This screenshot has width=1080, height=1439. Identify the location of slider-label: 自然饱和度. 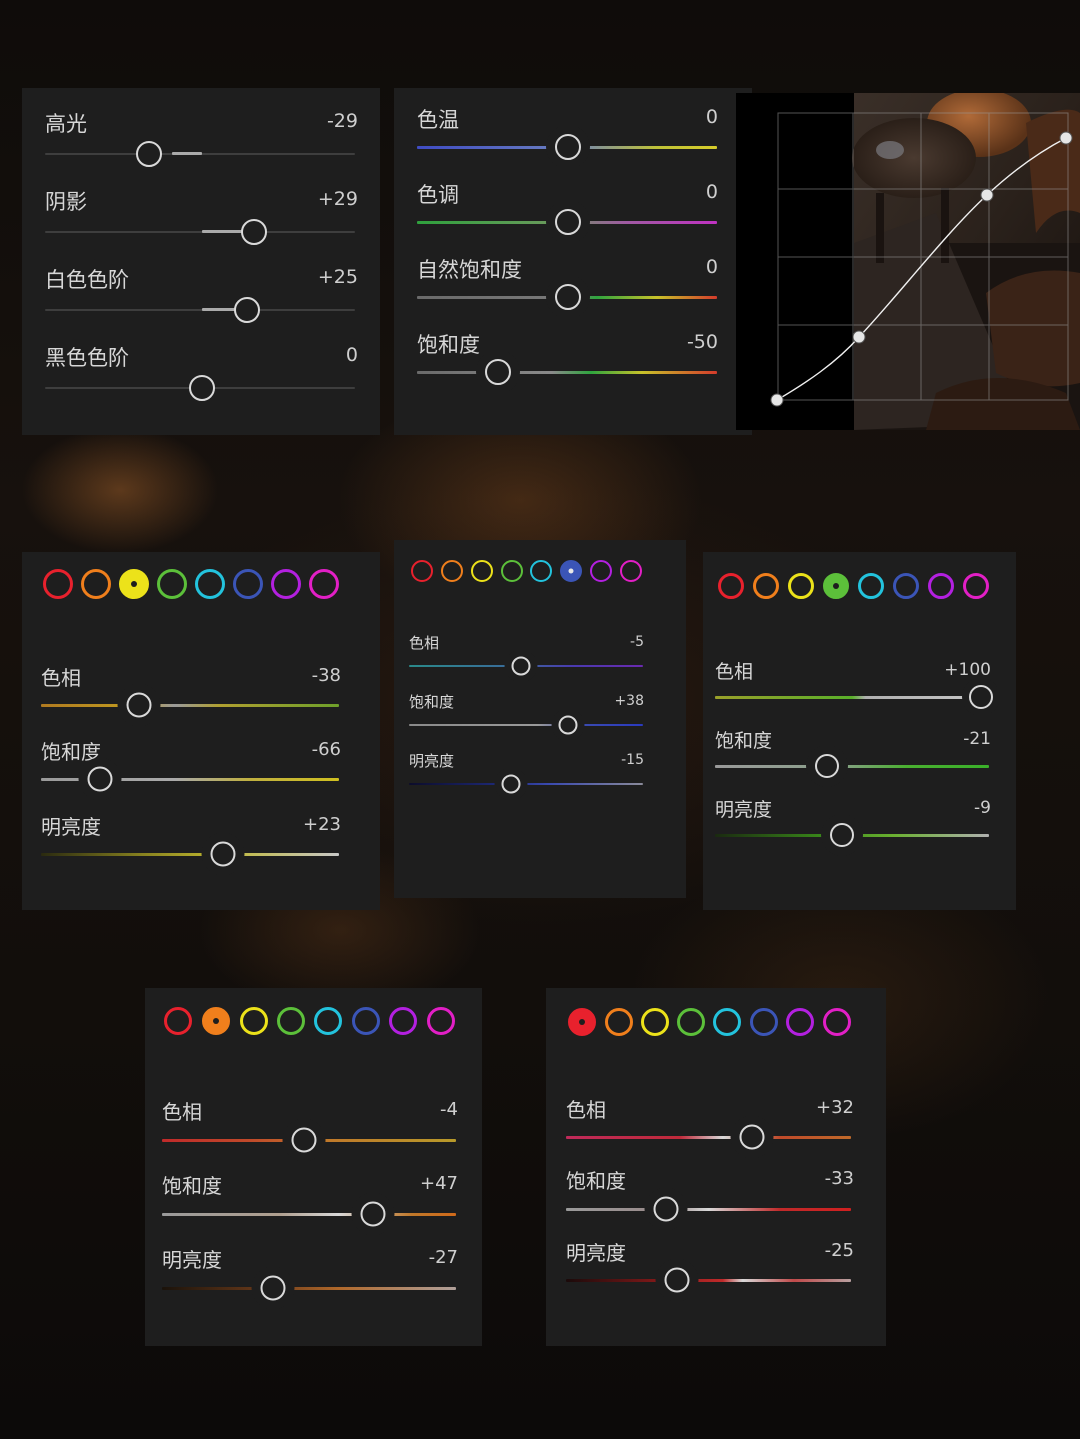
(469, 270).